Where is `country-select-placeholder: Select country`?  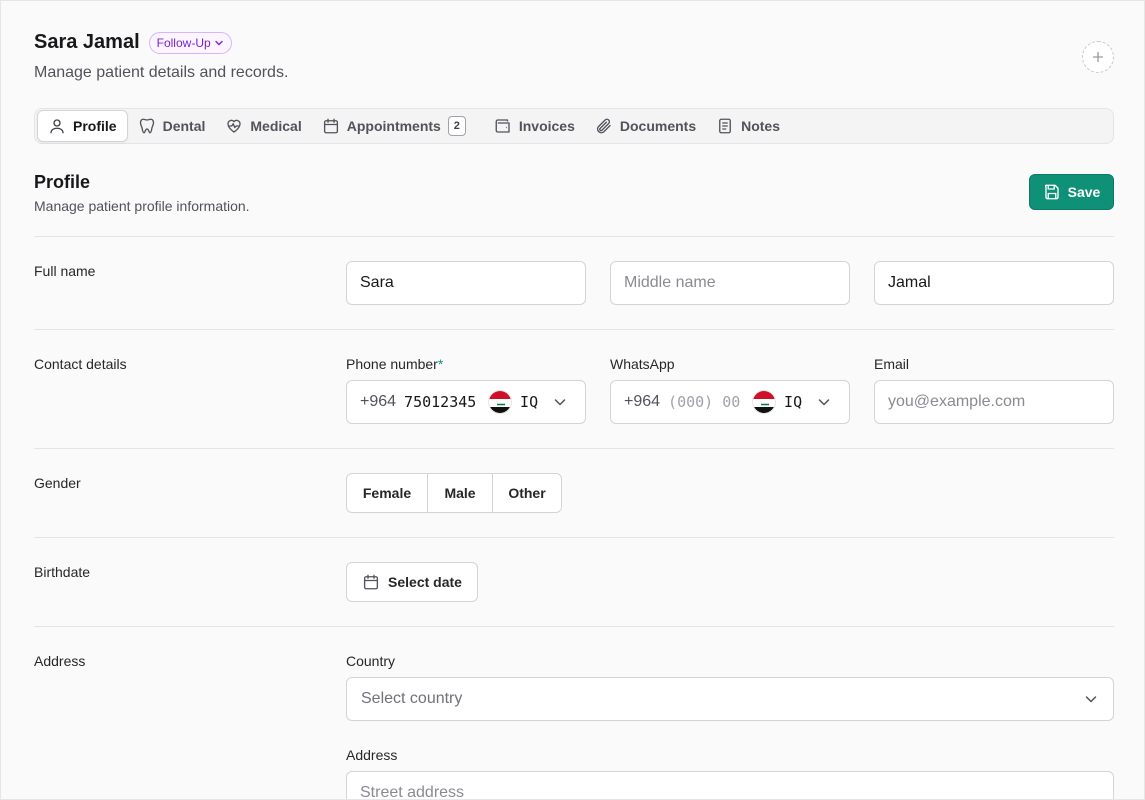 country-select-placeholder: Select country is located at coordinates (412, 698).